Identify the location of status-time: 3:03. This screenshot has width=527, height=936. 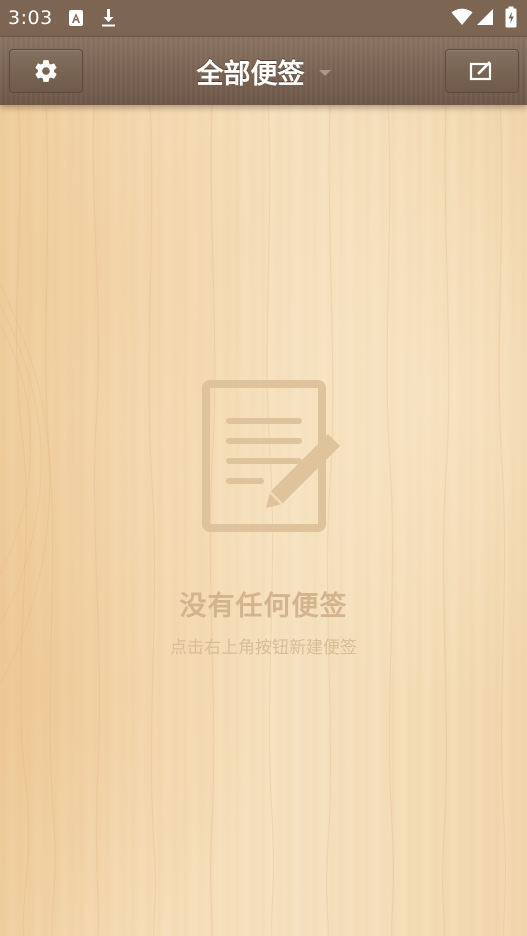
(30, 18).